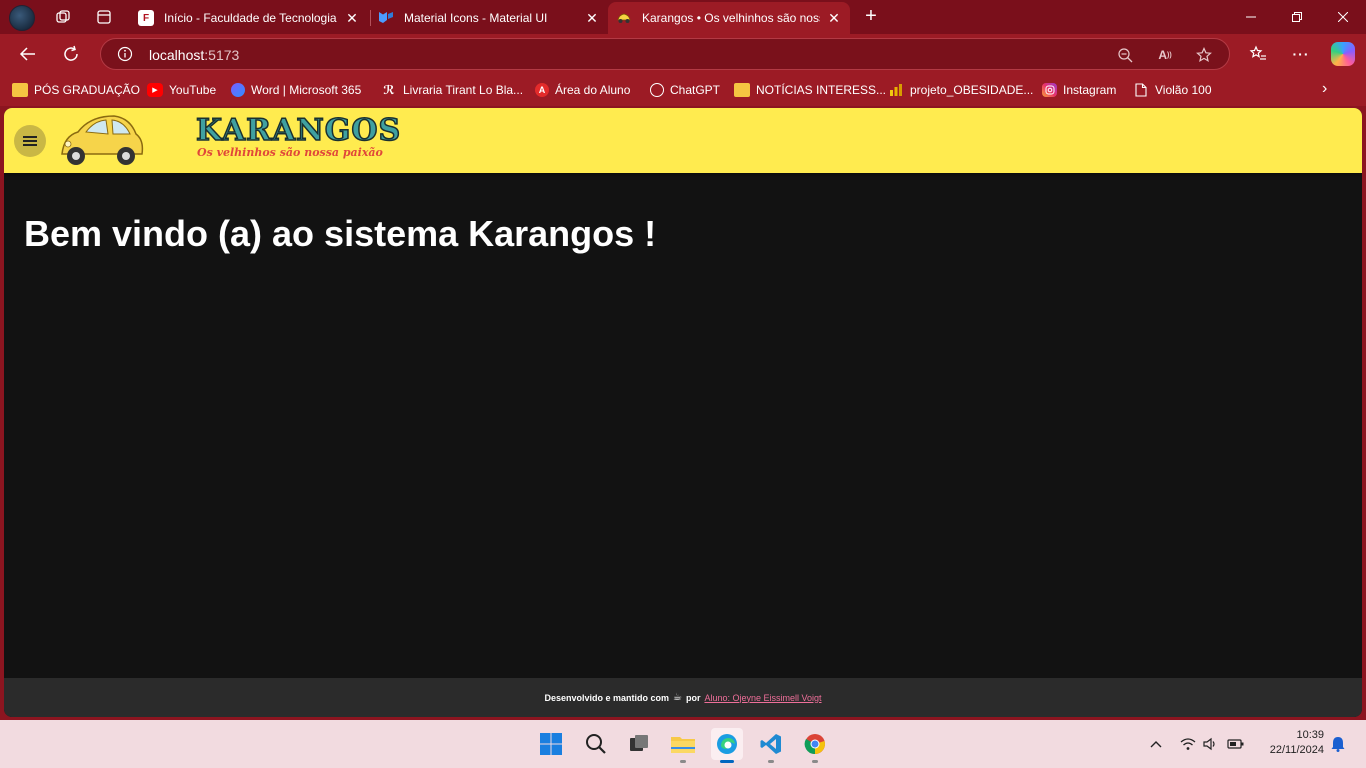 The width and height of the screenshot is (1366, 768). Describe the element at coordinates (389, 90) in the screenshot. I see `tirant-icon: ℛ` at that location.